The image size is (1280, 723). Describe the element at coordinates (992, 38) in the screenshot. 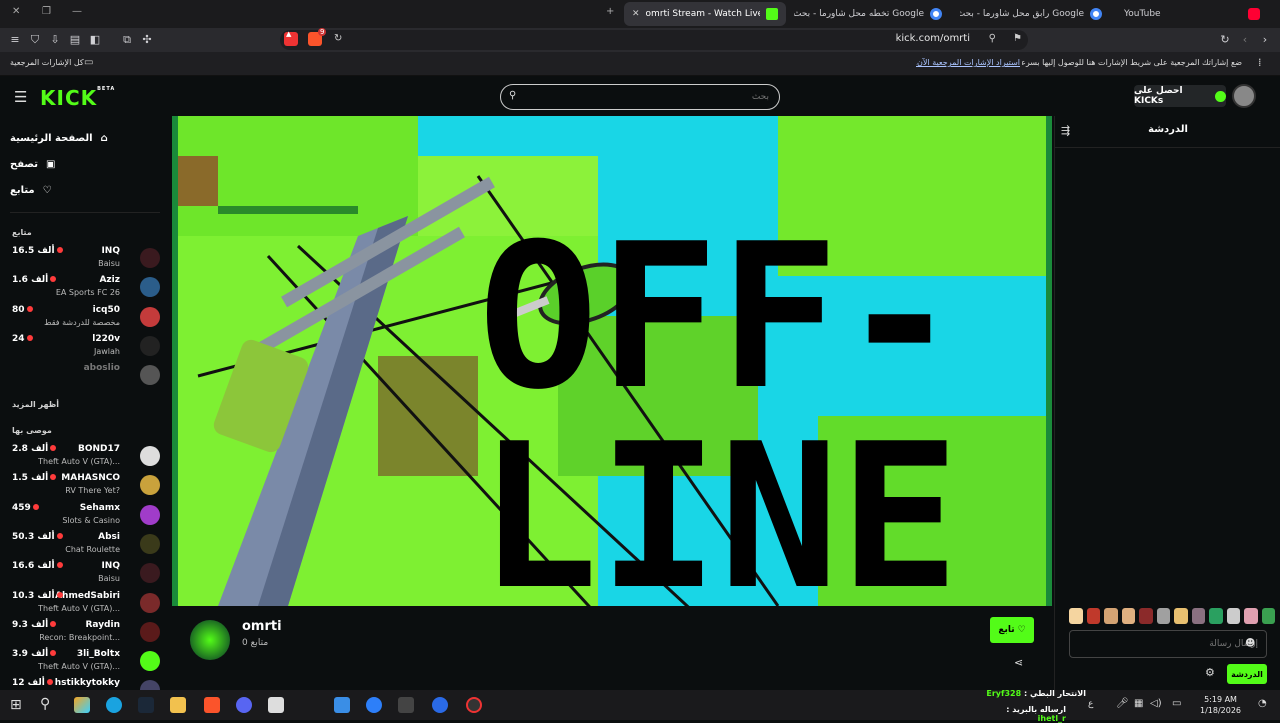

I see `site-settings-icon: ⚲` at that location.